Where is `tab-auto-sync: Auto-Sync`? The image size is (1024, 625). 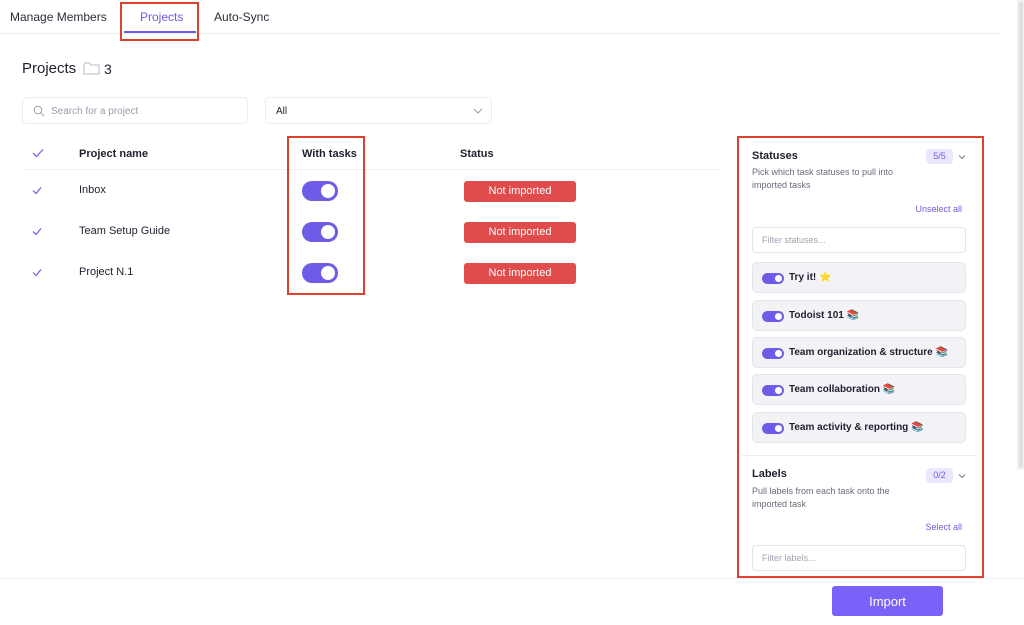
tab-auto-sync: Auto-Sync is located at coordinates (241, 17).